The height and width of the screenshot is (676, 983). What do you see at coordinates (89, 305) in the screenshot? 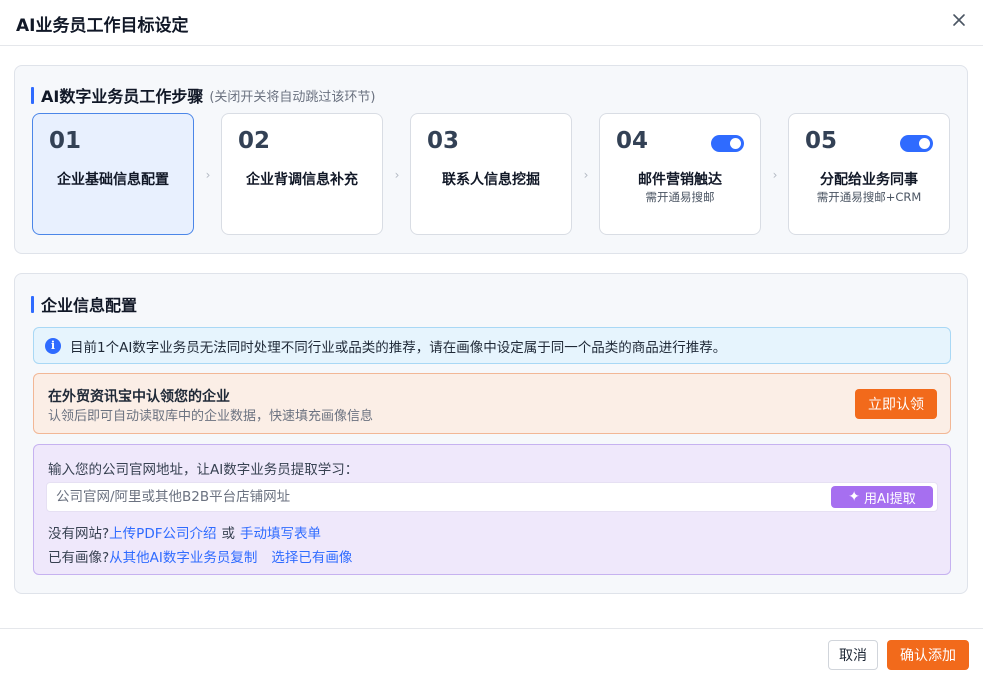
I see `config-title: 企业信息配置` at bounding box center [89, 305].